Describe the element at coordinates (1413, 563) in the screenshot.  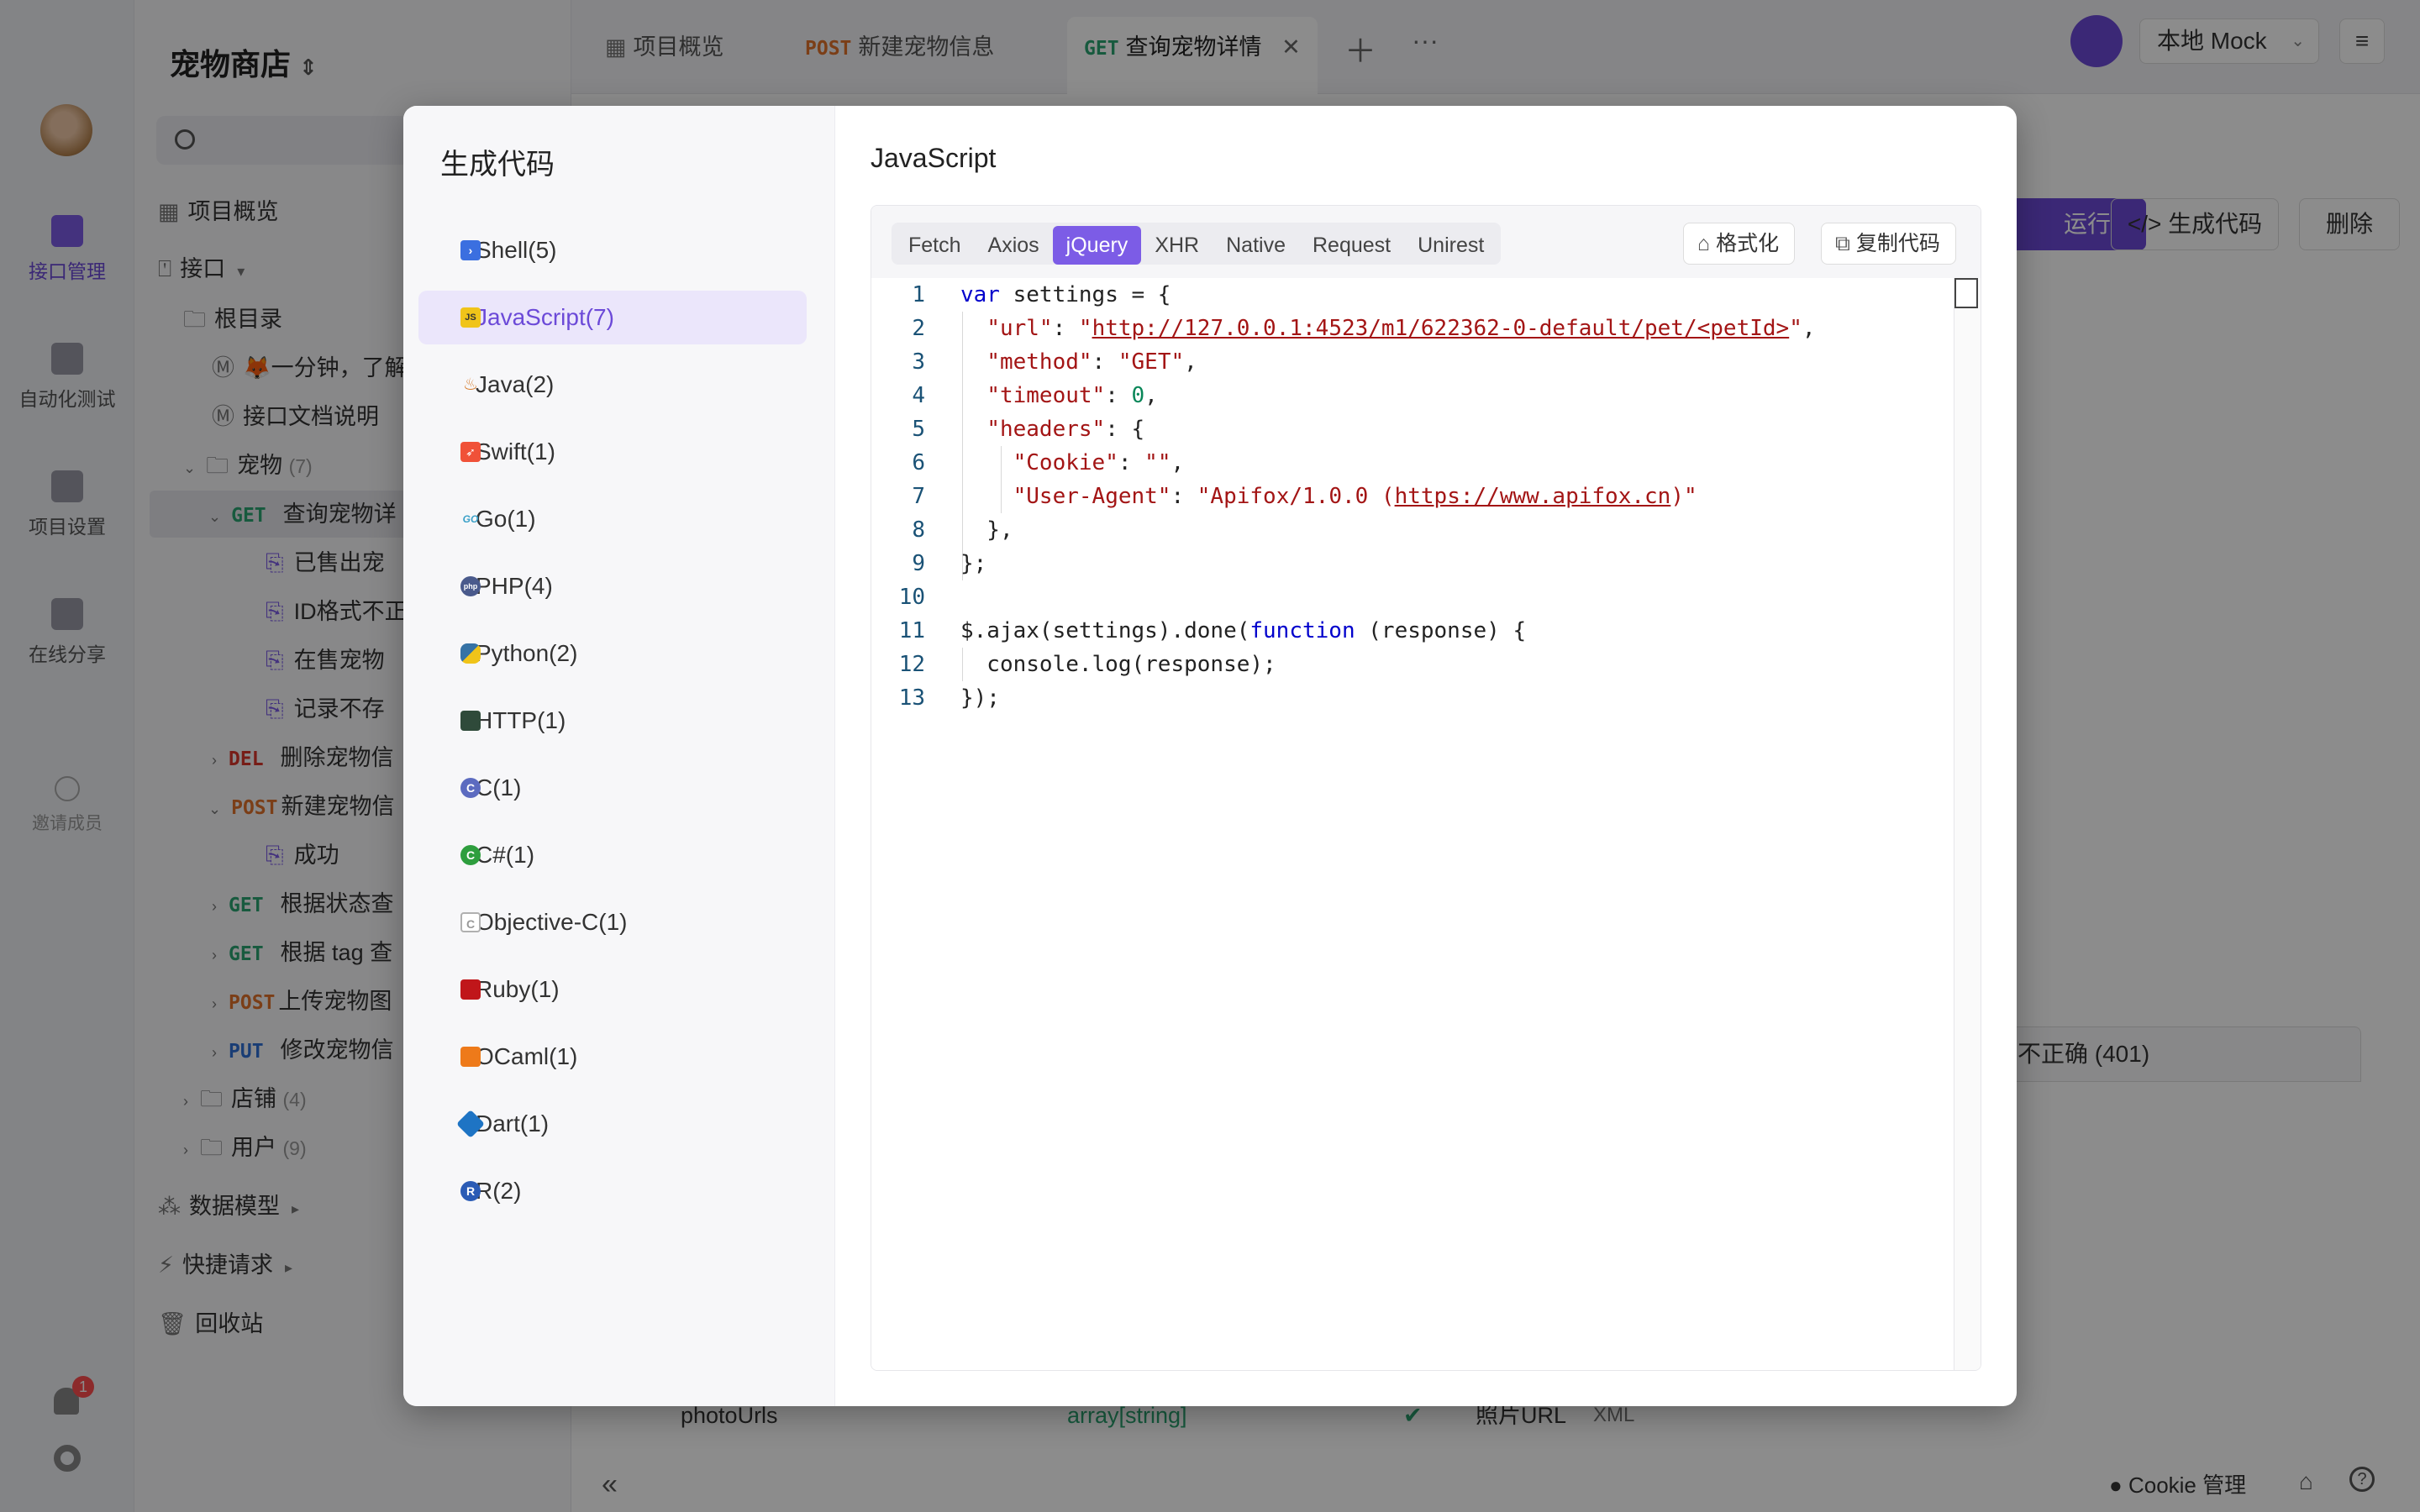
I see `code-line: 9};` at that location.